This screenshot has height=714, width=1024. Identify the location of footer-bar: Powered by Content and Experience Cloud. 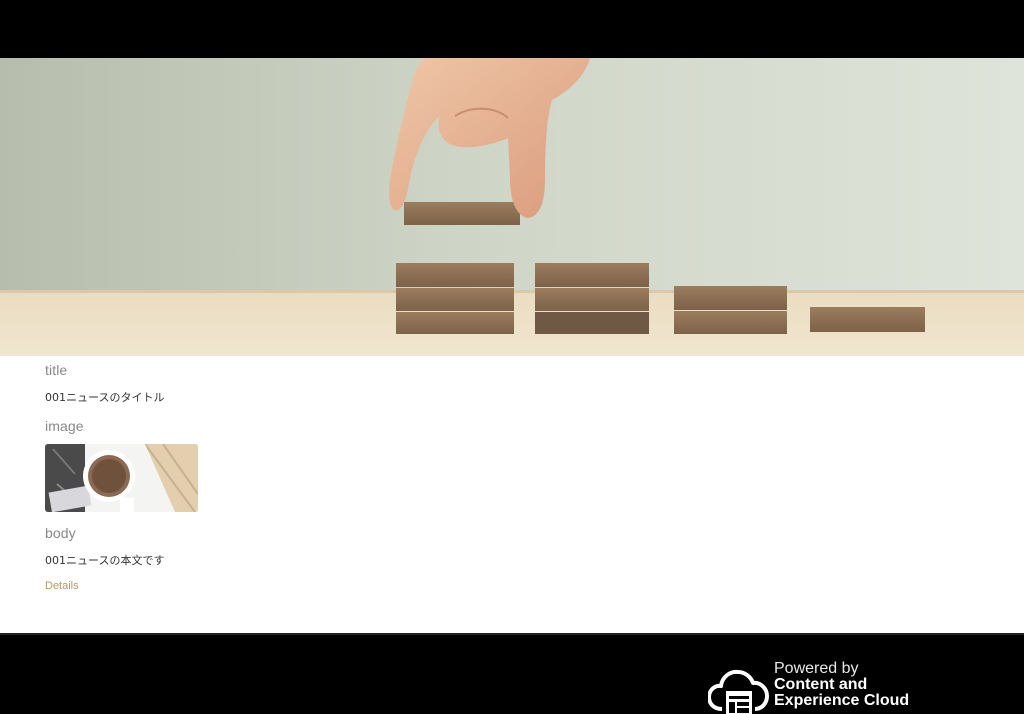
(512, 673).